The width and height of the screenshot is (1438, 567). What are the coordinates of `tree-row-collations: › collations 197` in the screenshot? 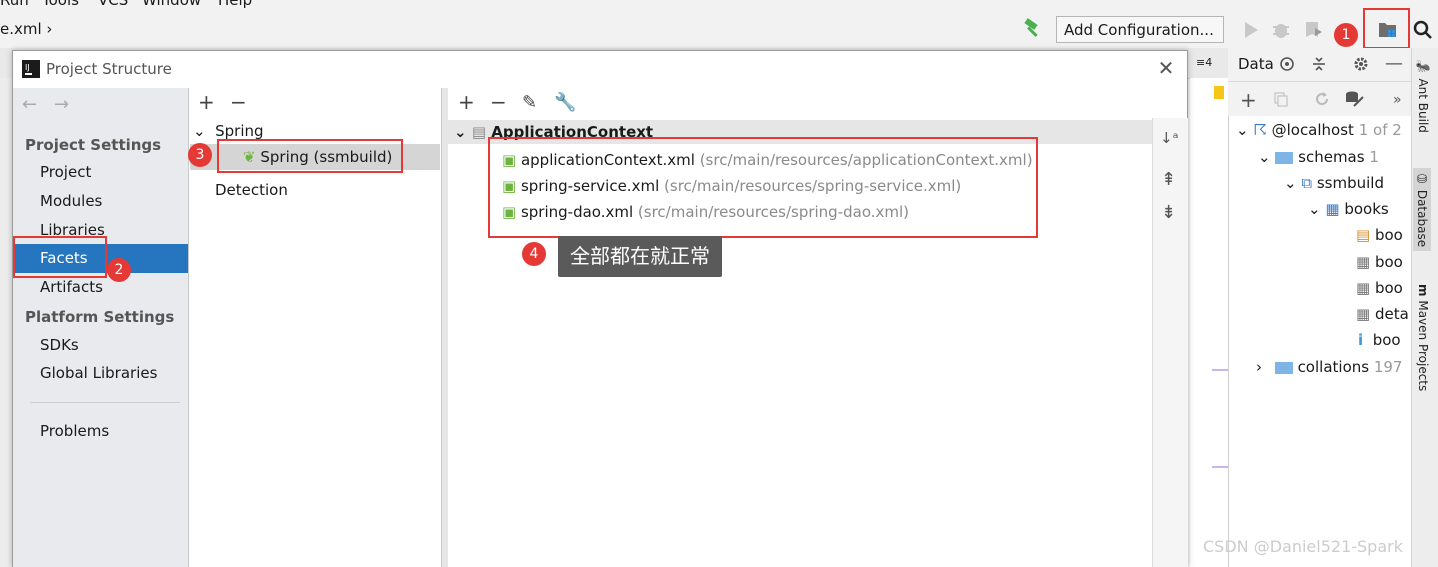 It's located at (1329, 367).